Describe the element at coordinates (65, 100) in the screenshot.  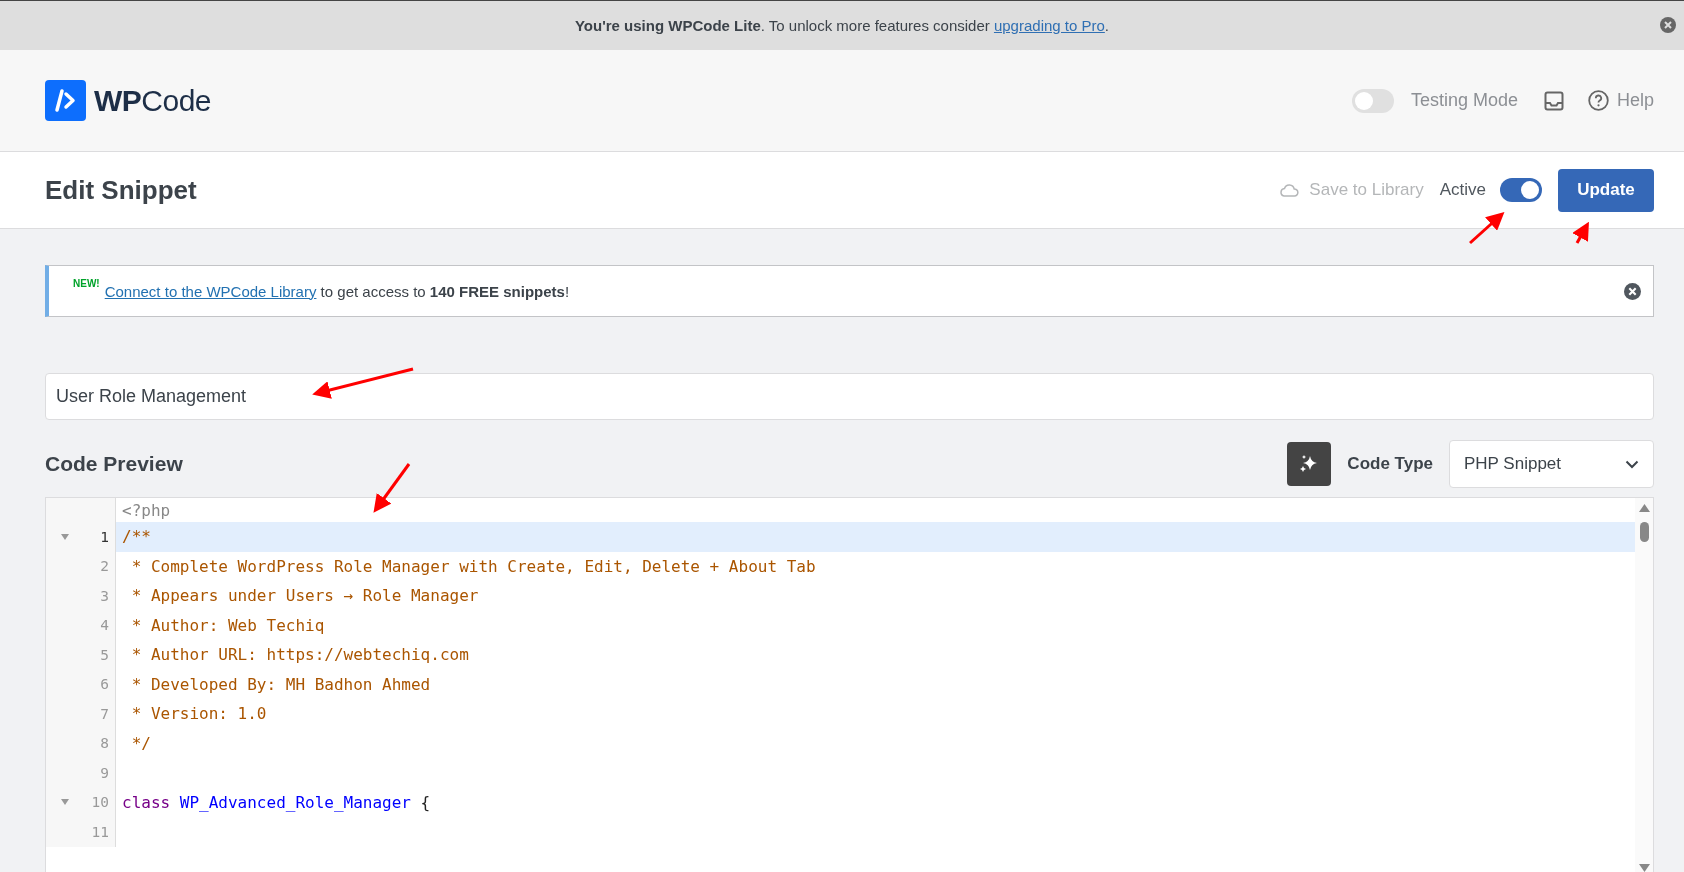
I see `logo-icon` at that location.